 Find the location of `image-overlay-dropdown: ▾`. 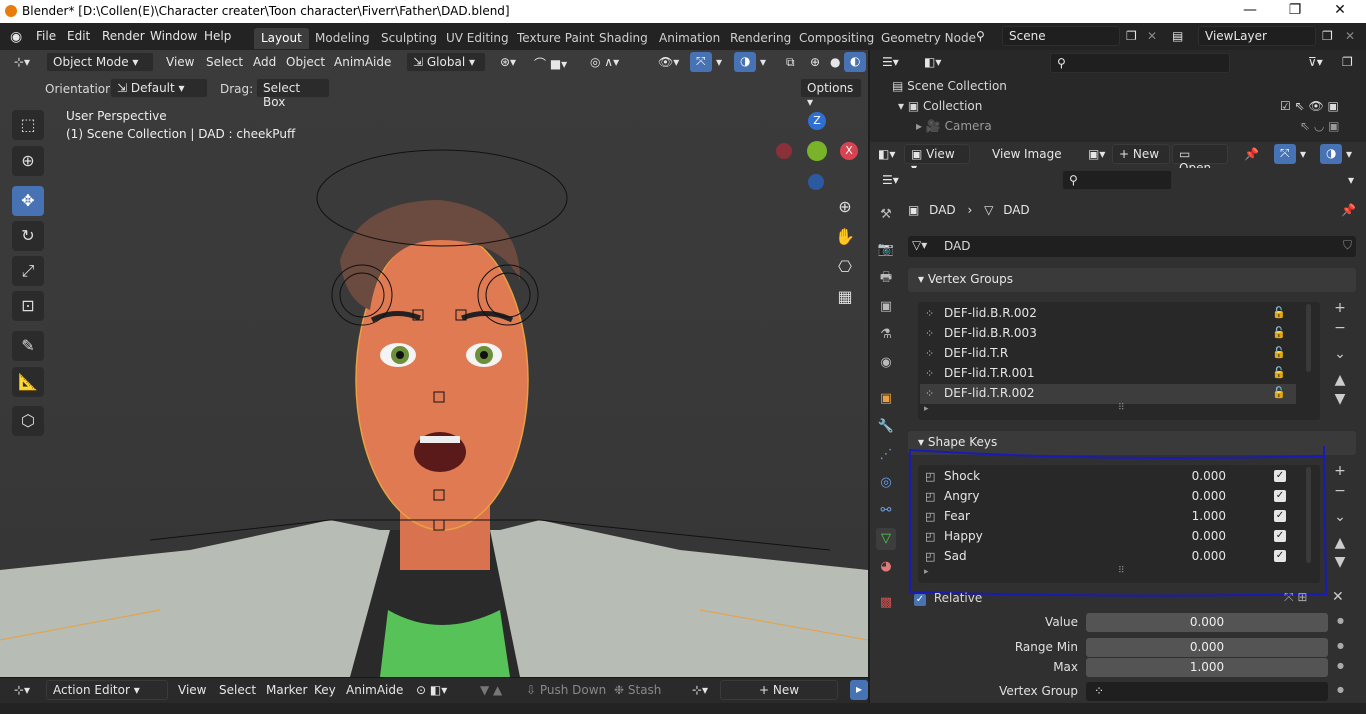

image-overlay-dropdown: ▾ is located at coordinates (1349, 155).